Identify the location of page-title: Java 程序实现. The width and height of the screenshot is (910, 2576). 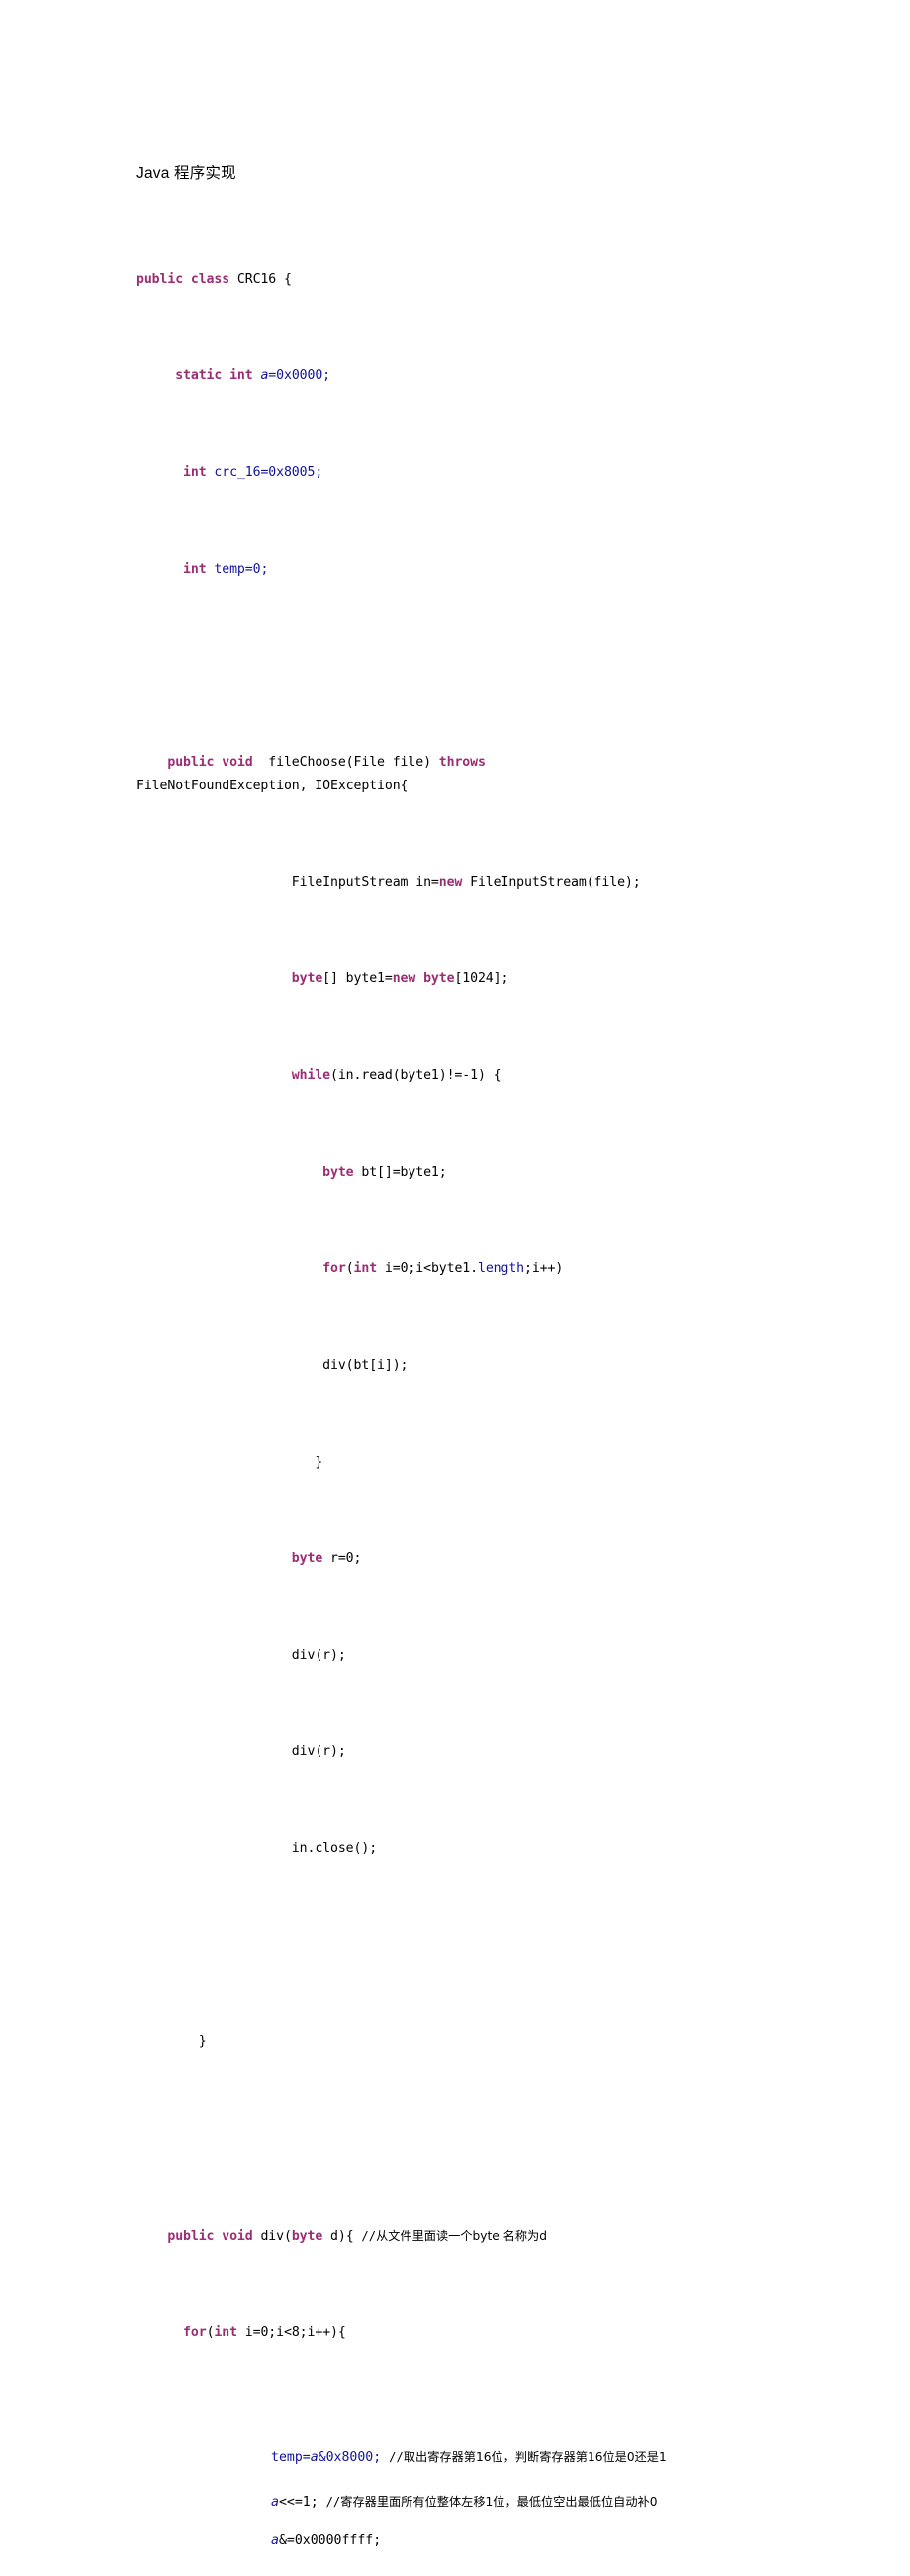
(186, 174).